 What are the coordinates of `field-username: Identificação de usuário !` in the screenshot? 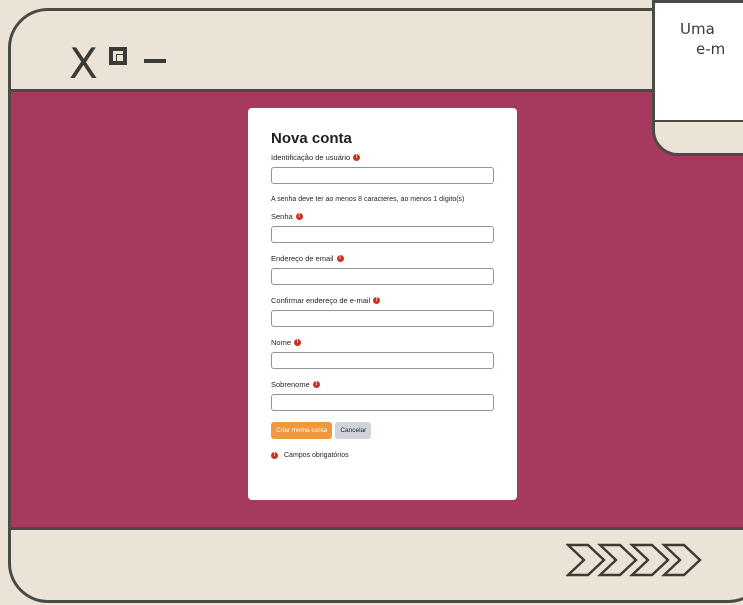 It's located at (383, 168).